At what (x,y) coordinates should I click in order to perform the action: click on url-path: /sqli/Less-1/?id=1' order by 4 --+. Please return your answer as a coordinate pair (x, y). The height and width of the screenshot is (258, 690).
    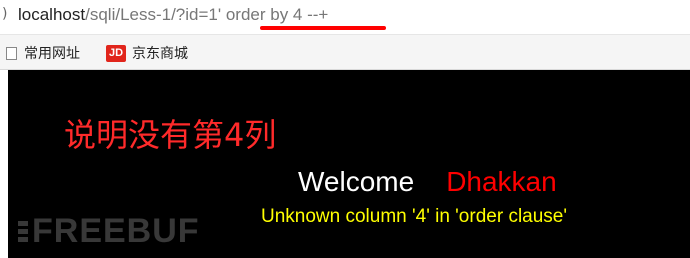
    Looking at the image, I should click on (207, 14).